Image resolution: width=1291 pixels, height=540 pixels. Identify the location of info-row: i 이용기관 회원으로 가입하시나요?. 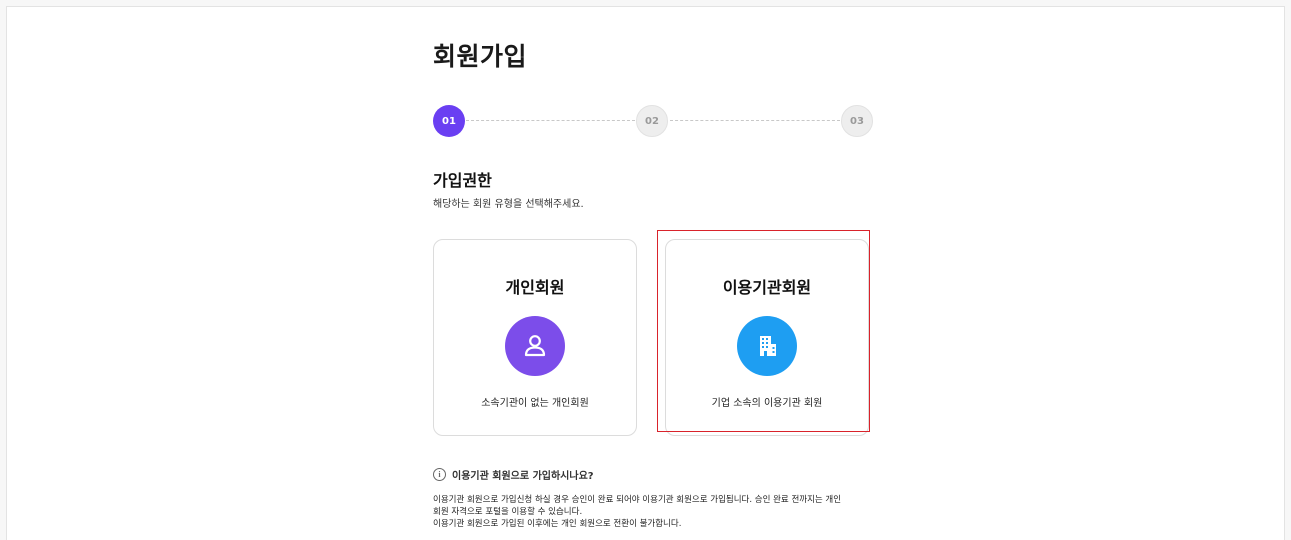
(513, 474).